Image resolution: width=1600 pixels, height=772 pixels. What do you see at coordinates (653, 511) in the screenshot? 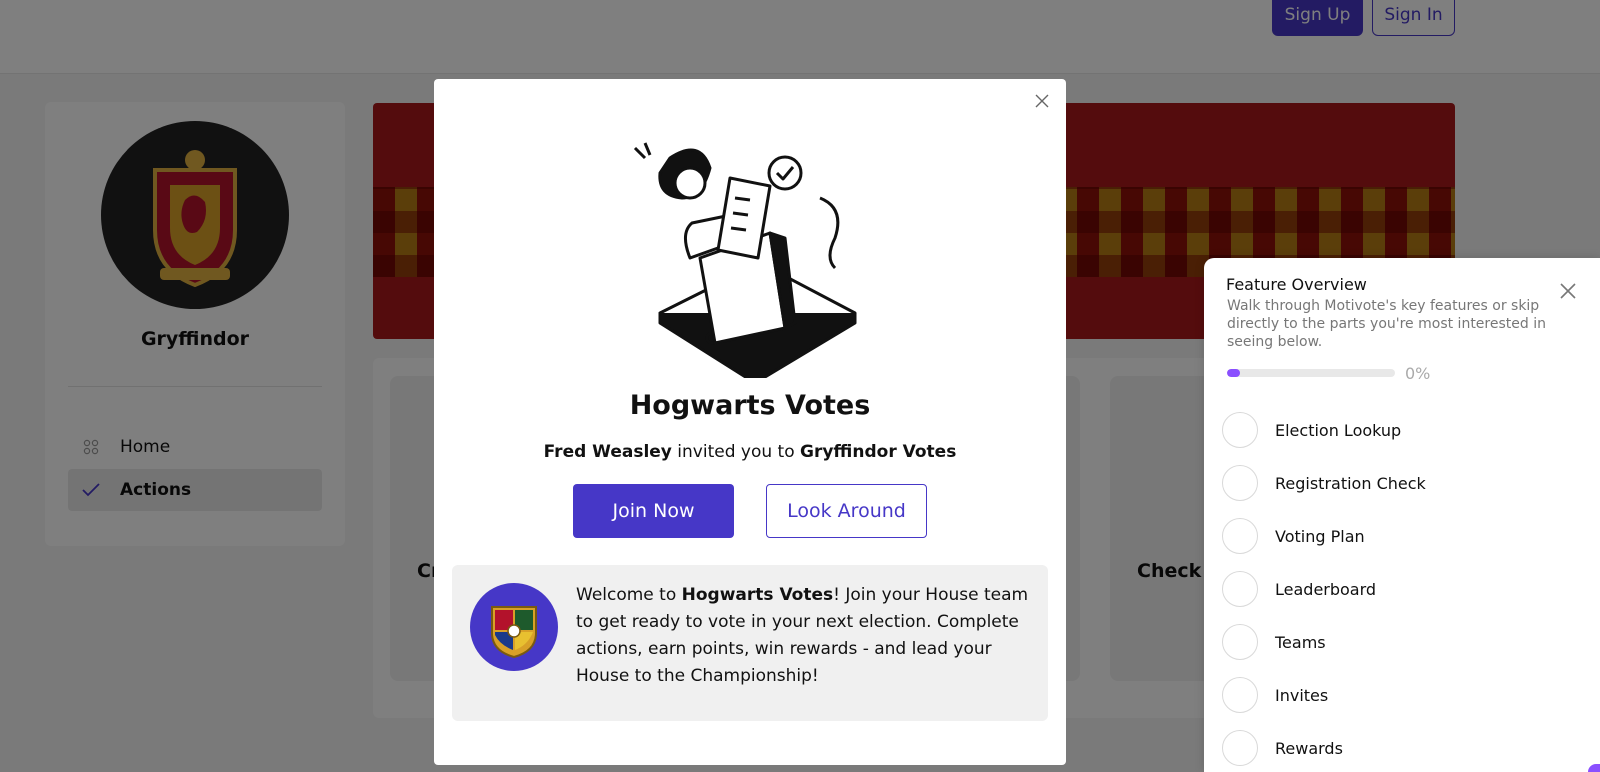
I see `join-now-button: Join Now` at bounding box center [653, 511].